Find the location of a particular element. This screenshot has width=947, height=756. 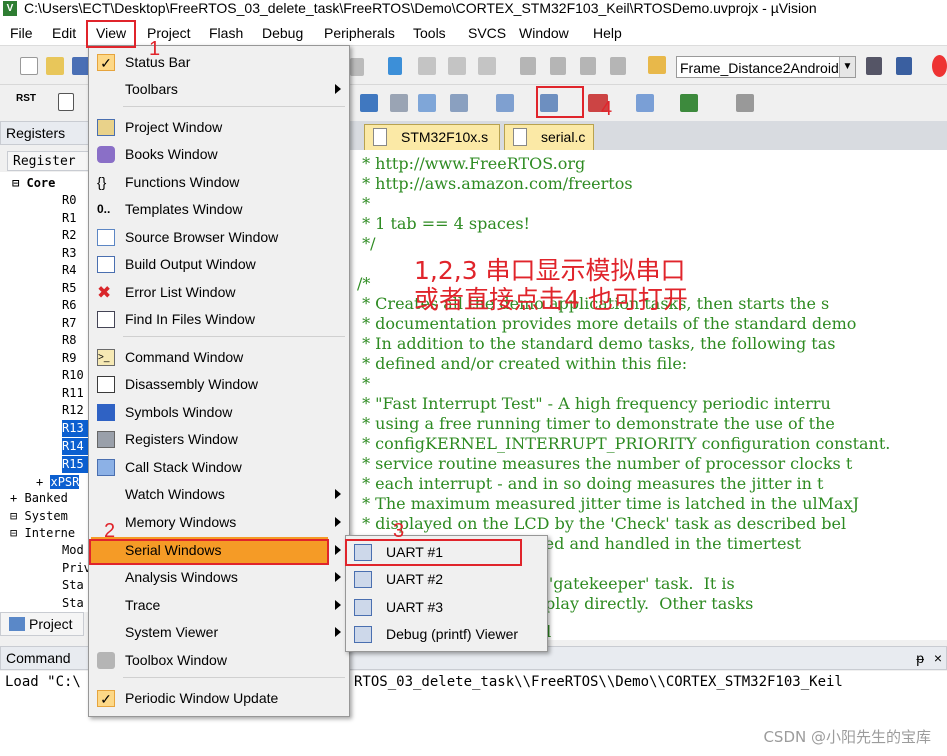

error-icon: ✖ is located at coordinates (104, 292).